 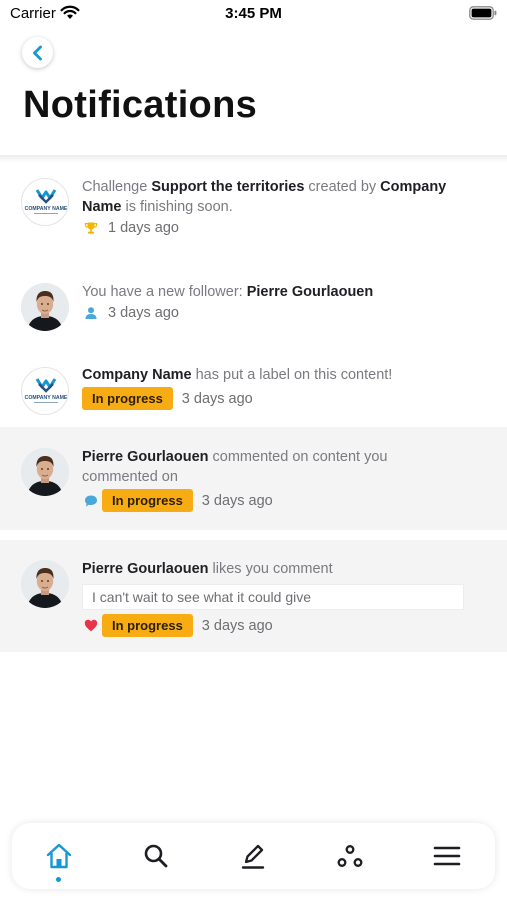 I want to click on chevron-left-icon, so click(x=37, y=52).